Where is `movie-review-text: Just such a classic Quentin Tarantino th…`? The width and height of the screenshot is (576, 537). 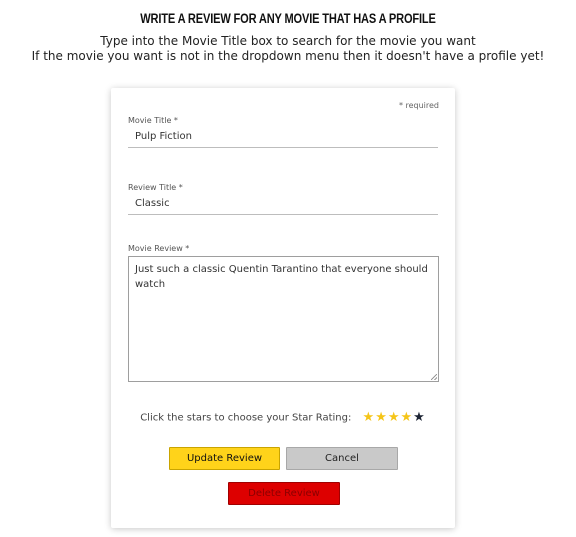
movie-review-text: Just such a classic Quentin Tarantino th… is located at coordinates (281, 277).